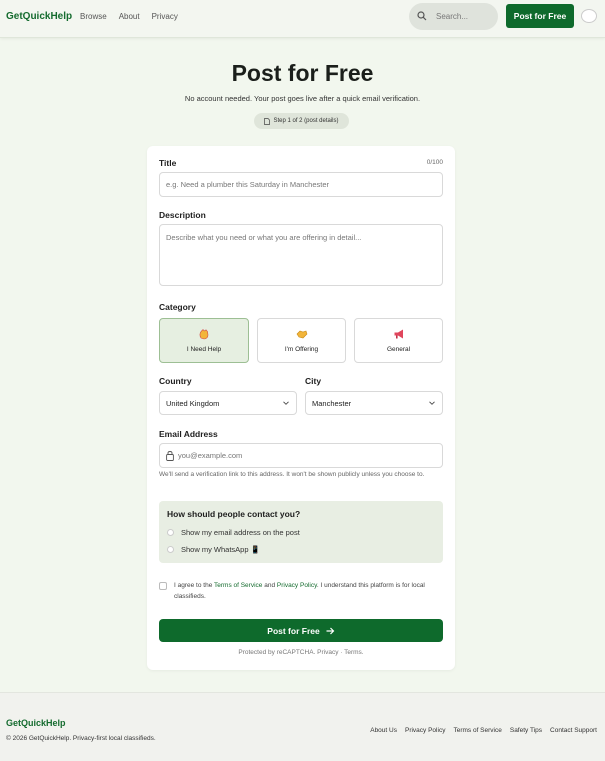  I want to click on category-offering-label: I'm Offering, so click(301, 349).